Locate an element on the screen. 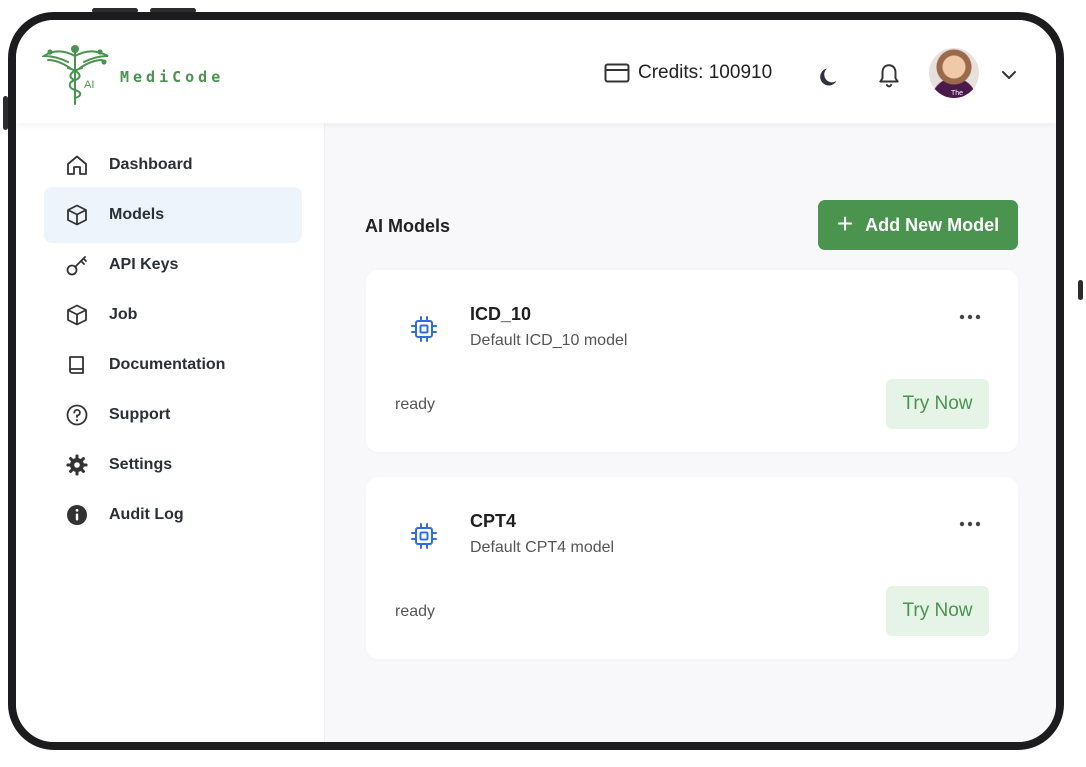  sidebar-item-label: Settings is located at coordinates (141, 464).